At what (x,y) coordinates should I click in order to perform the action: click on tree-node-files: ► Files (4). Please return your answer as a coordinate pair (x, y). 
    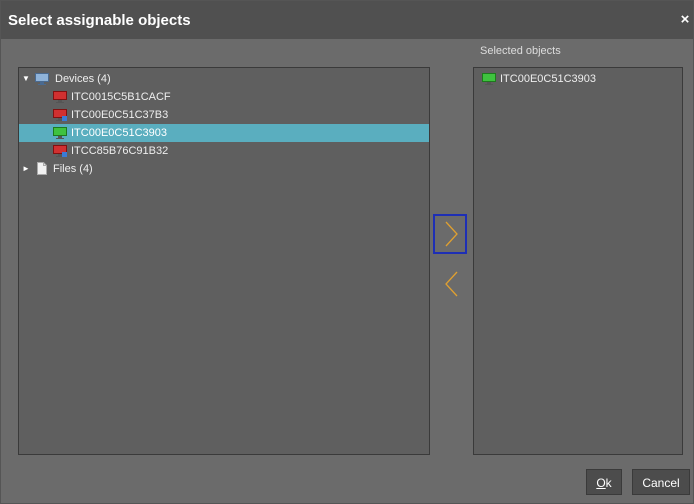
    Looking at the image, I should click on (224, 169).